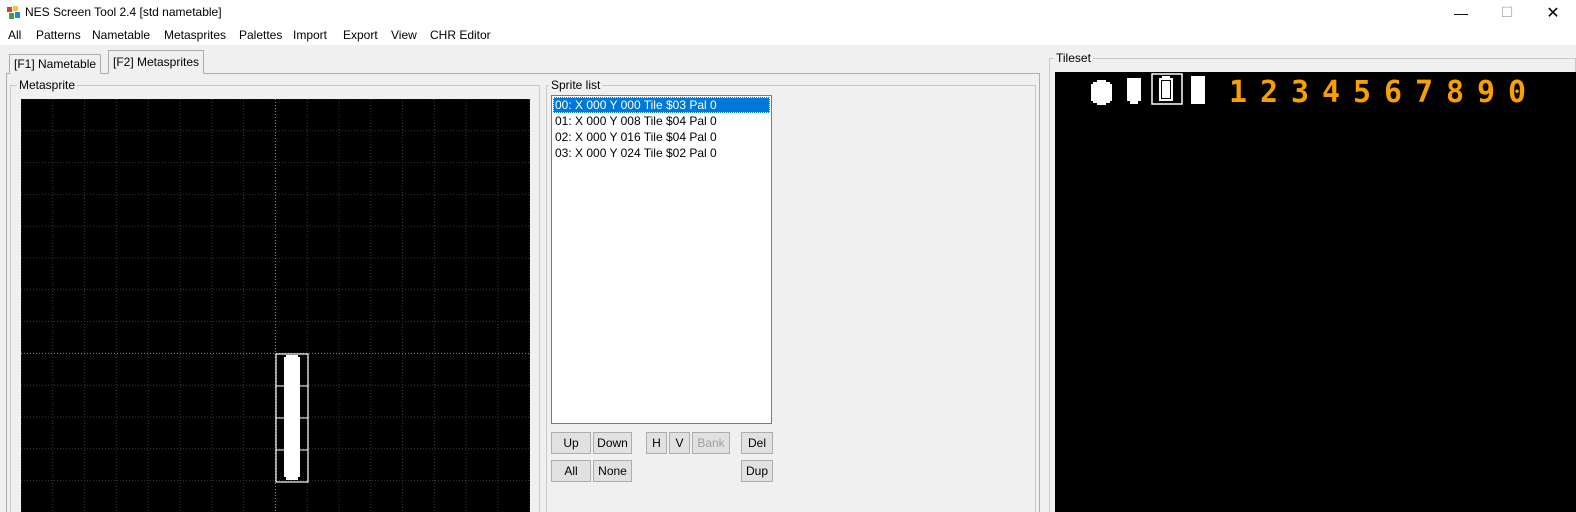 This screenshot has width=1576, height=512. Describe the element at coordinates (612, 471) in the screenshot. I see `select-none-button: None` at that location.